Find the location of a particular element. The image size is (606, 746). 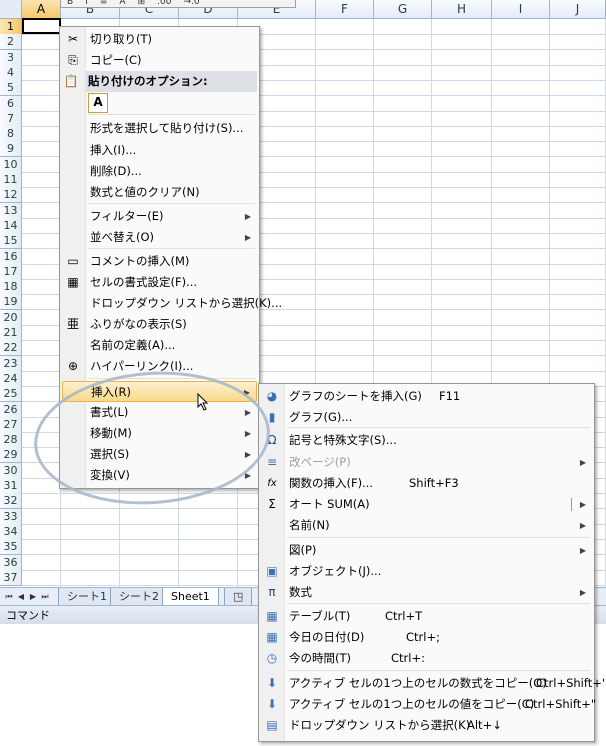

sheet-tab: シート2 is located at coordinates (139, 597).